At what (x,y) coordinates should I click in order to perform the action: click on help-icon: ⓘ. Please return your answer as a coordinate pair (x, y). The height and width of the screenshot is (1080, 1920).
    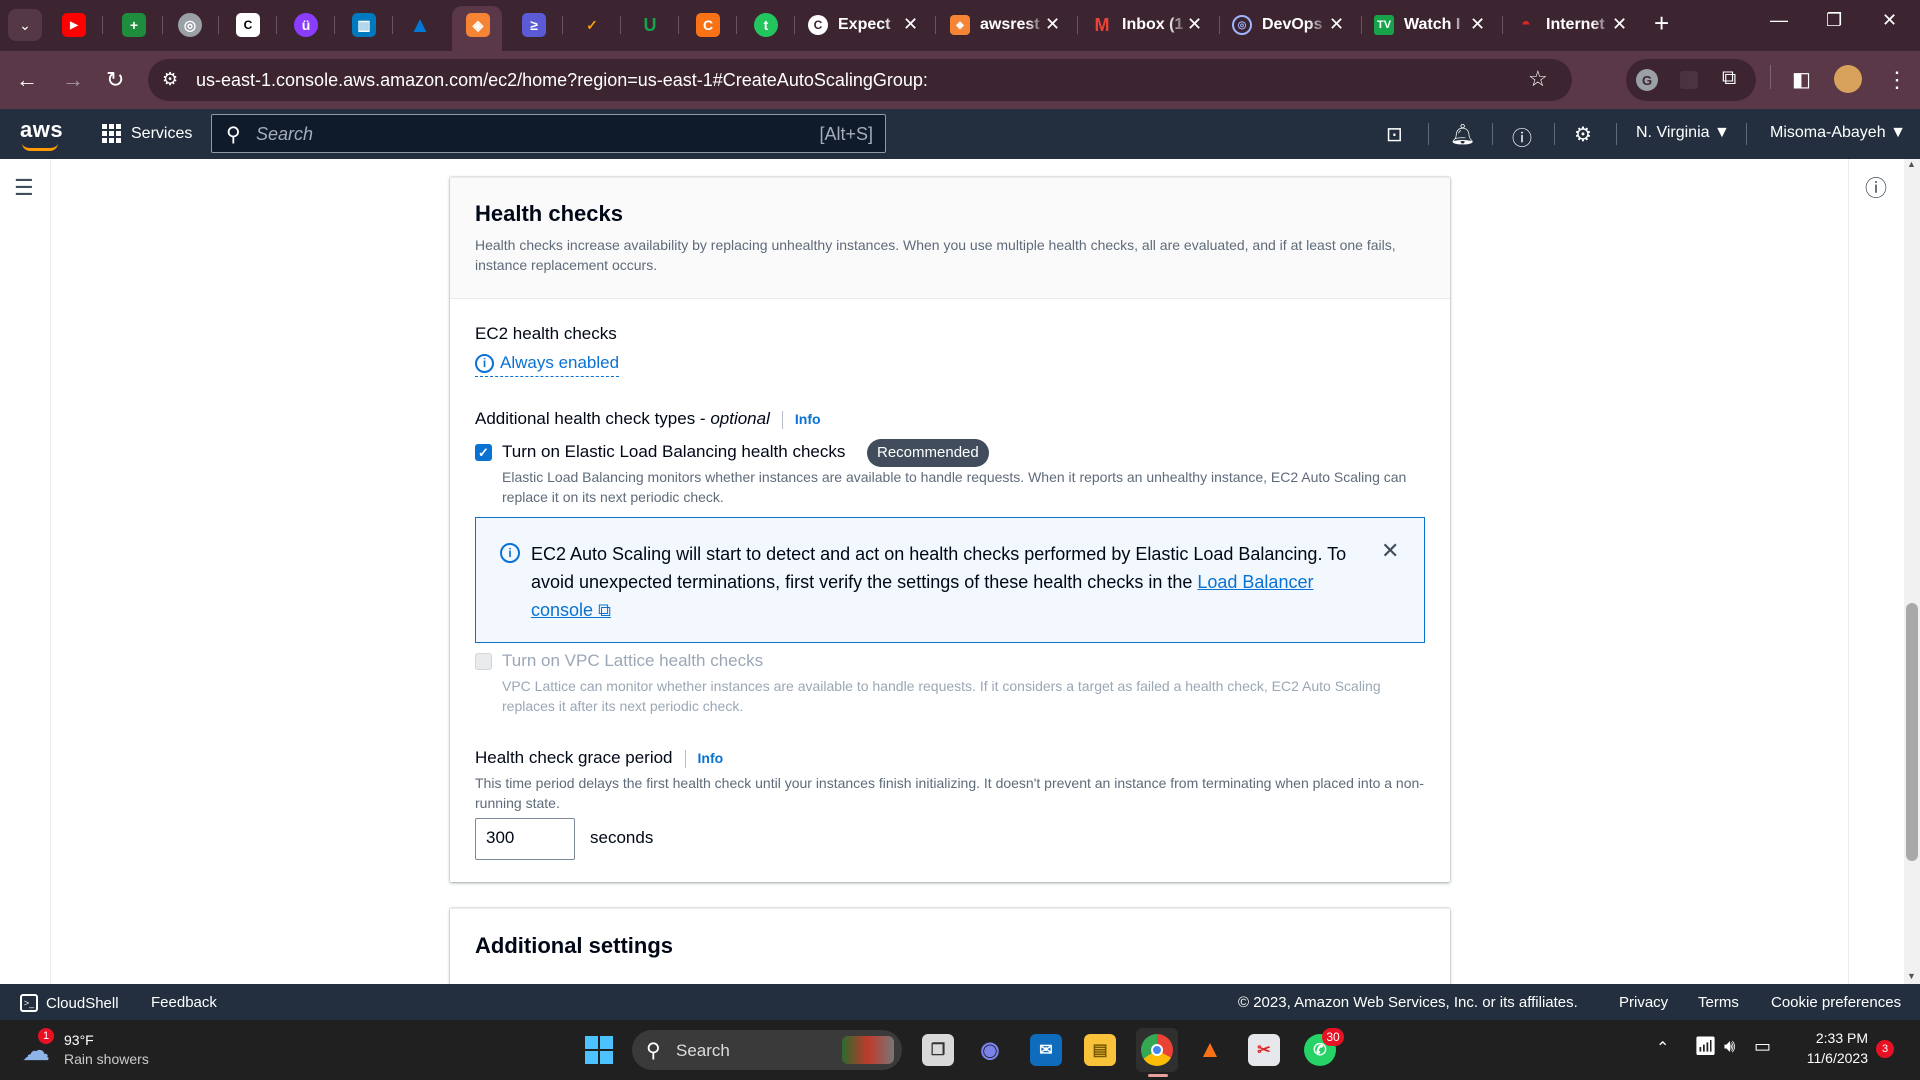
    Looking at the image, I should click on (1522, 136).